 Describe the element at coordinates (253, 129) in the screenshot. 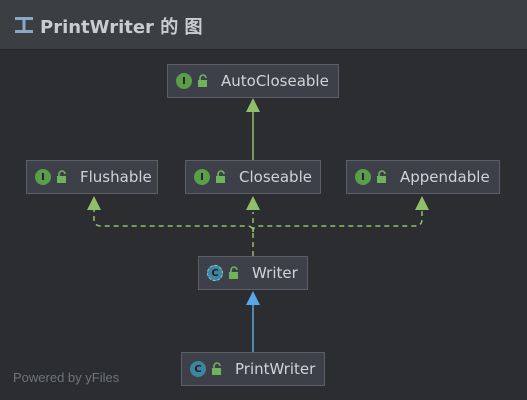

I see `edge-closeable-autocloseable` at that location.